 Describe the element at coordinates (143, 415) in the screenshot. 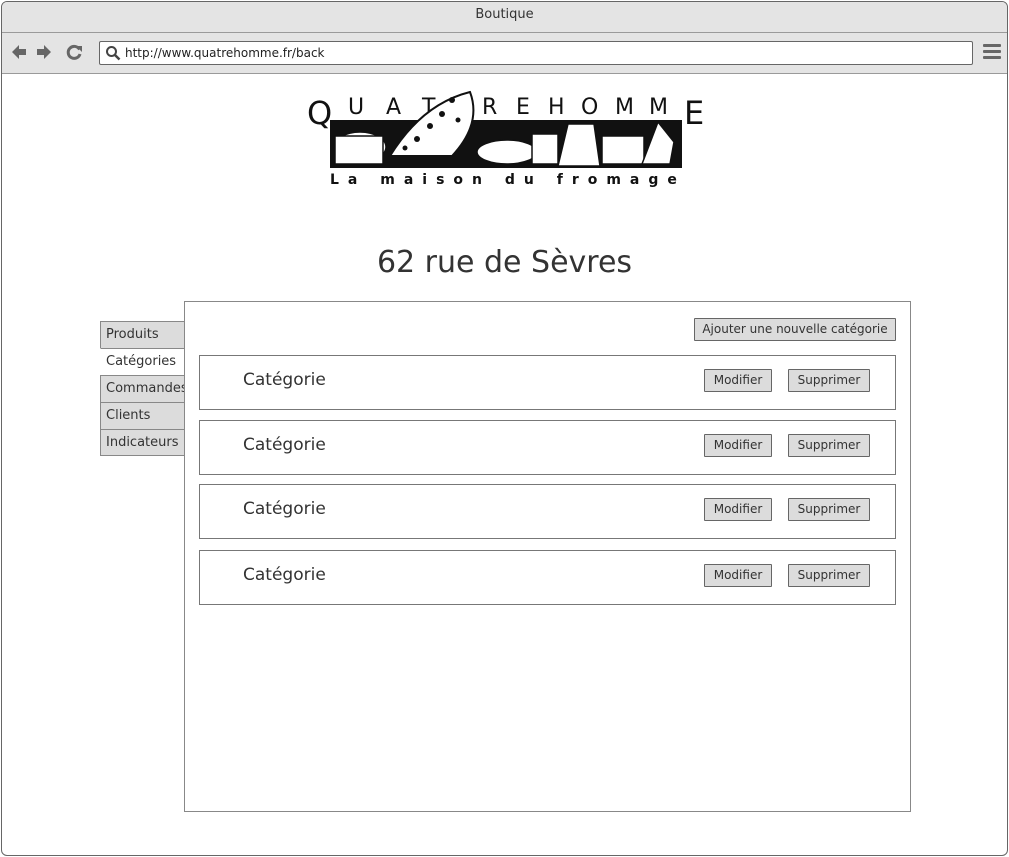

I see `tab-clients: Clients` at that location.